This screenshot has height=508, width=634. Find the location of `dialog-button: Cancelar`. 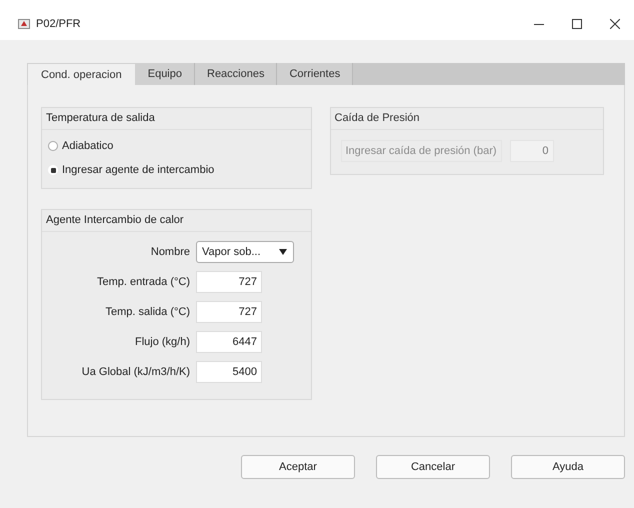

dialog-button: Cancelar is located at coordinates (433, 467).